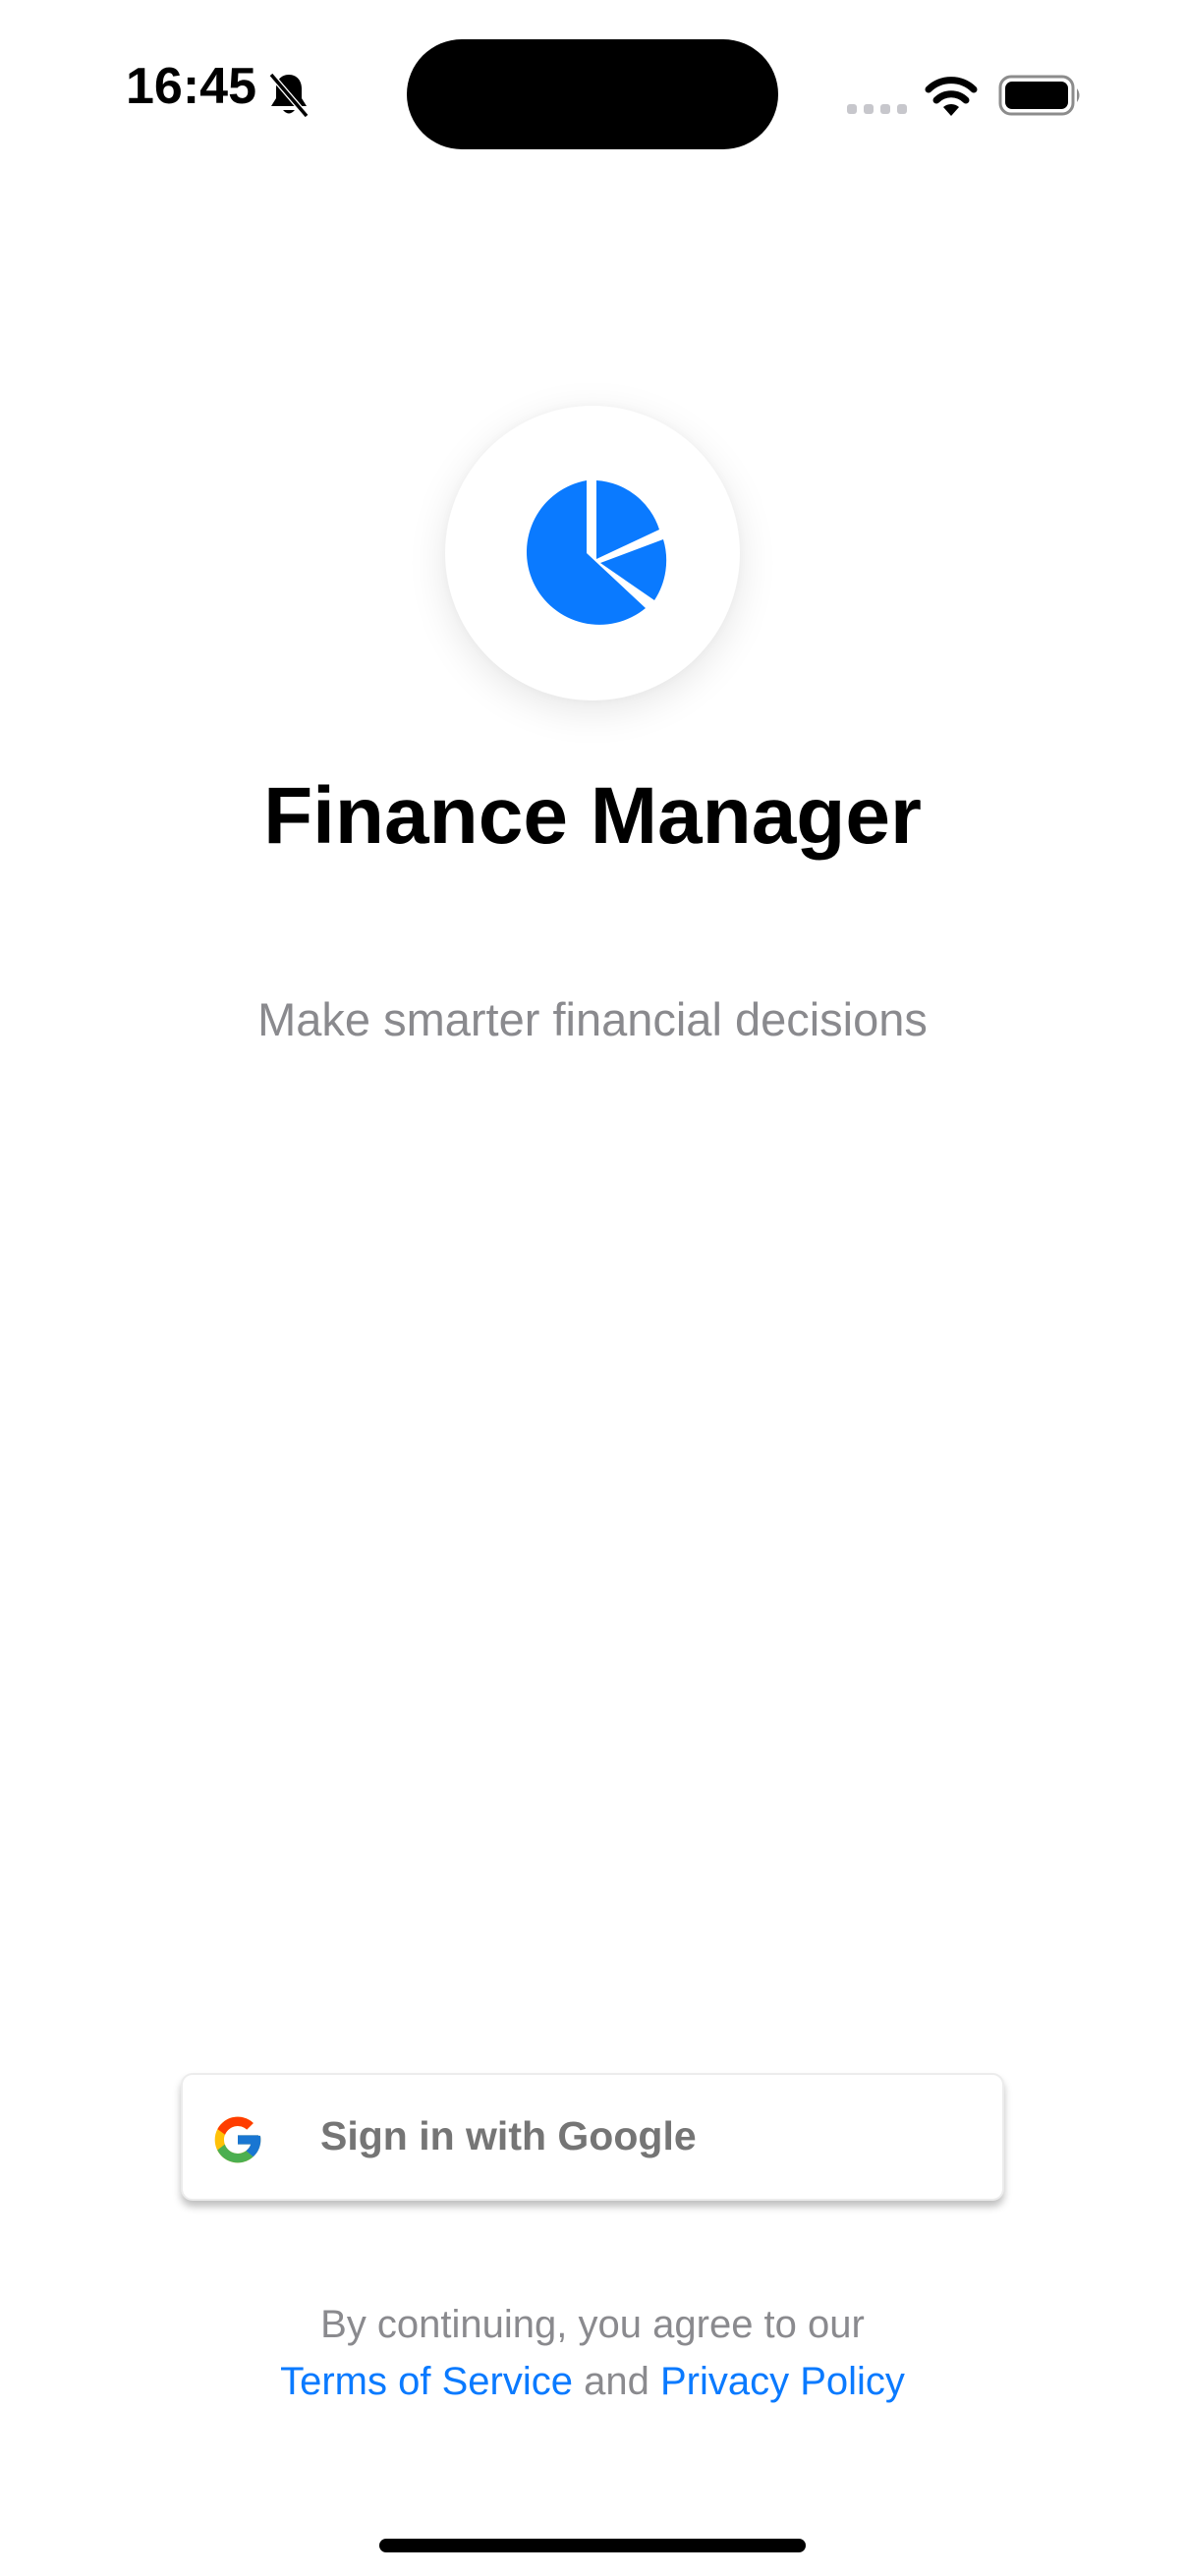 The width and height of the screenshot is (1185, 2576). Describe the element at coordinates (952, 96) in the screenshot. I see `wifi-icon` at that location.